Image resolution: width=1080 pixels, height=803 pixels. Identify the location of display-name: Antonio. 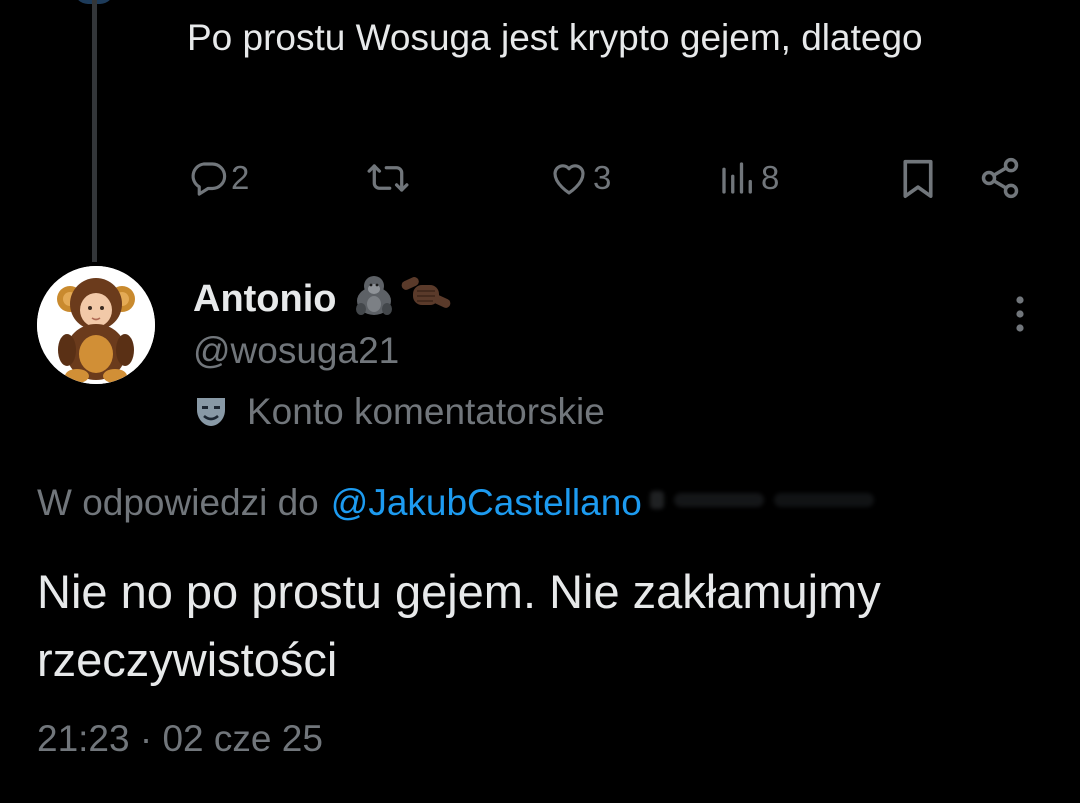
(265, 299).